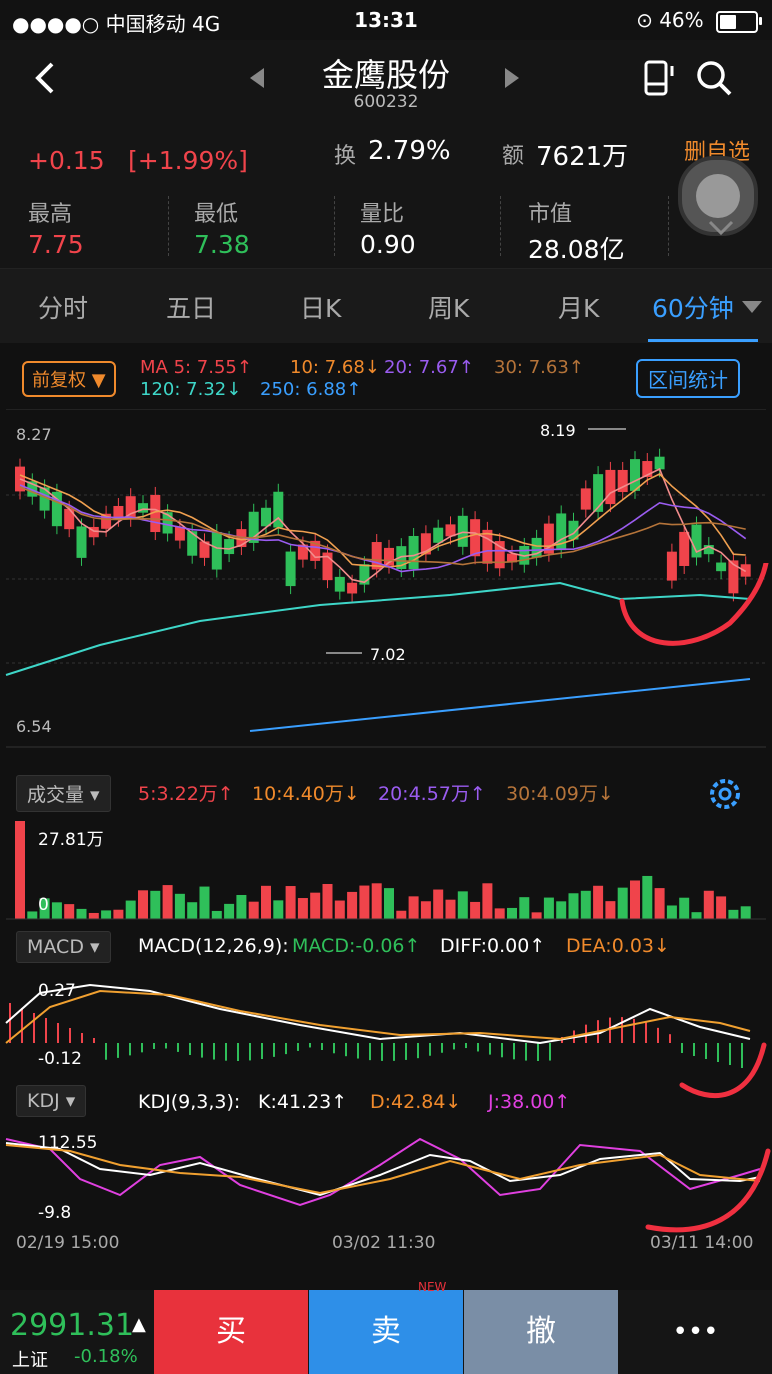  I want to click on volume-ratio-label: 量比, so click(382, 214).